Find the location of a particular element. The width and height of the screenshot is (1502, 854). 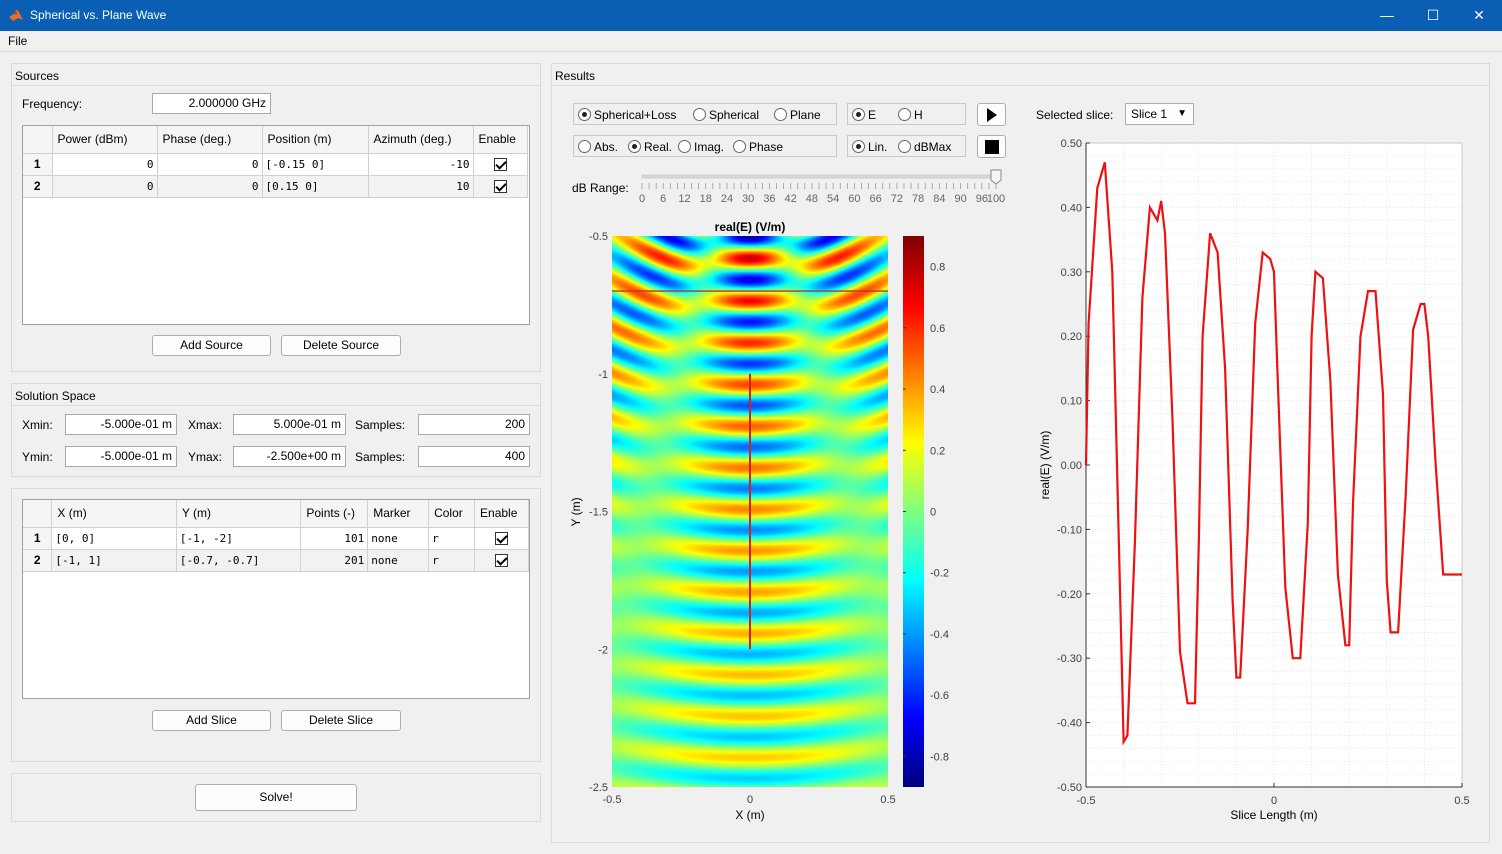

ymin-label: Ymin: is located at coordinates (37, 457).